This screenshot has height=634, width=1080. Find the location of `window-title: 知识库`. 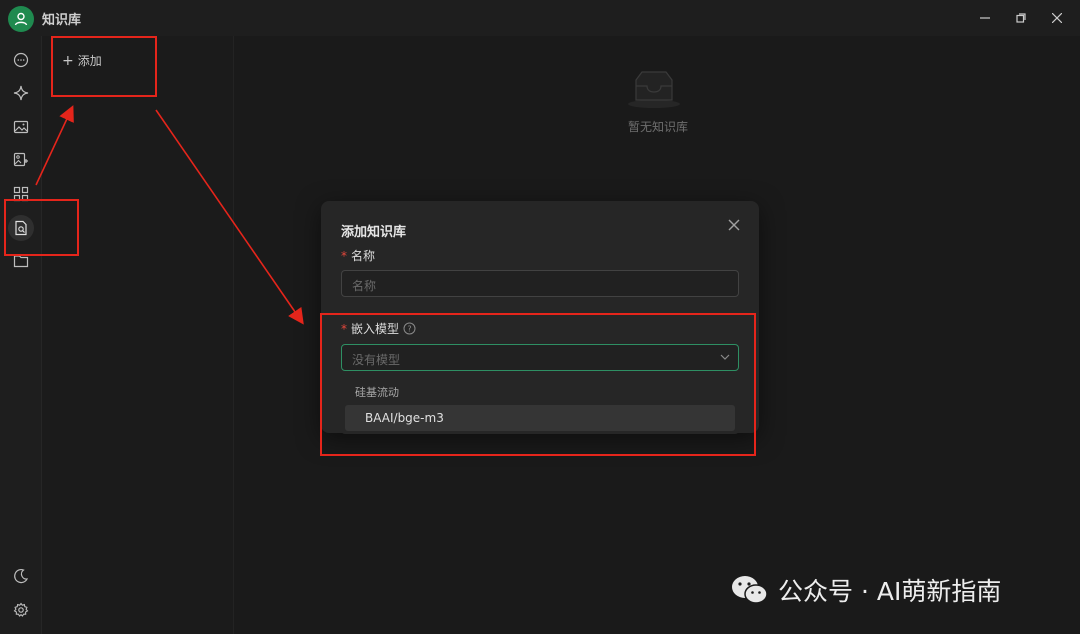

window-title: 知识库 is located at coordinates (62, 20).